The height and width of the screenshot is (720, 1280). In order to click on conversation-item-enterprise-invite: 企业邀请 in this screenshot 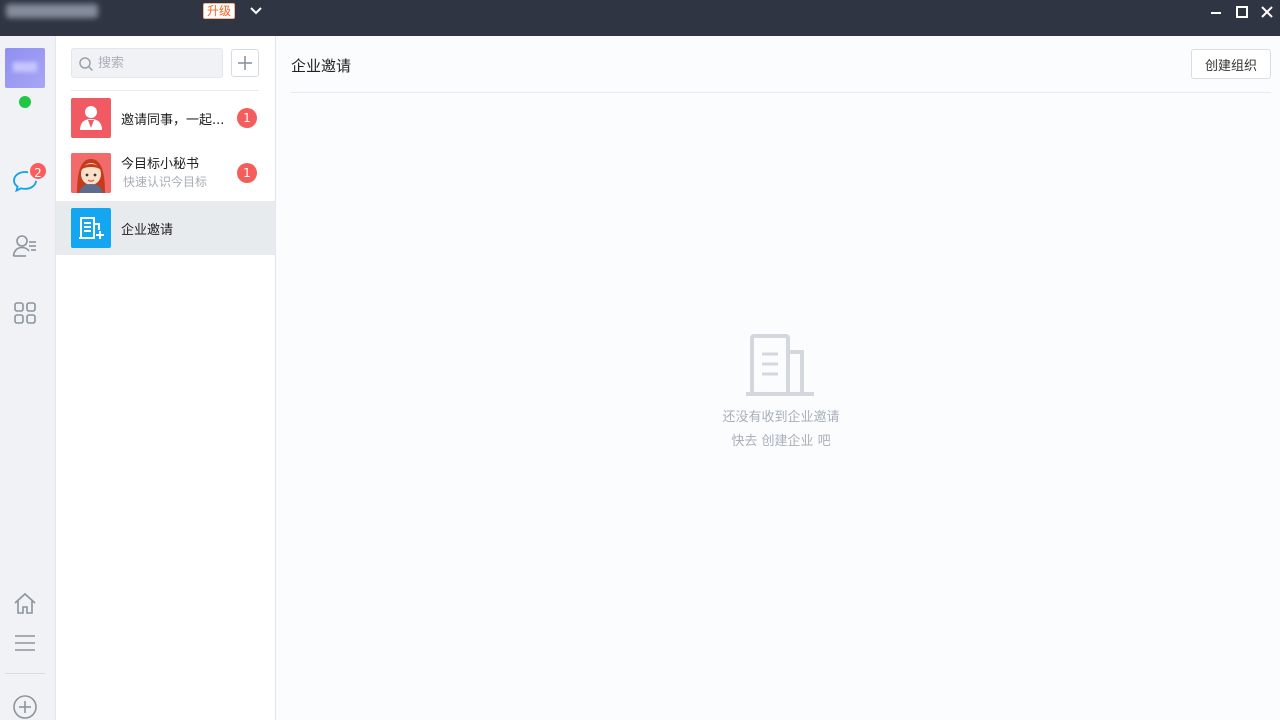, I will do `click(165, 228)`.